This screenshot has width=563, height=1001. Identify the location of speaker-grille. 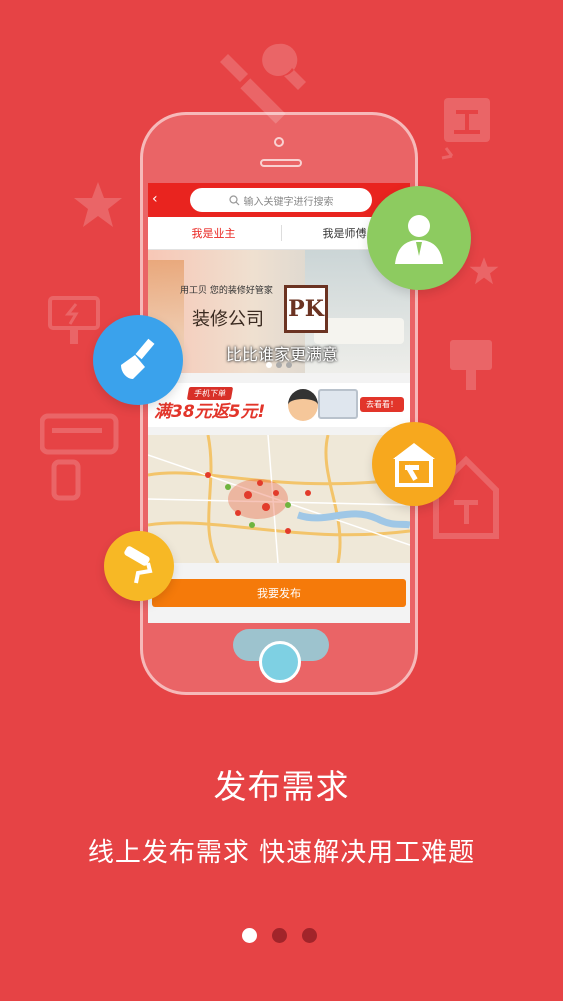
(281, 163).